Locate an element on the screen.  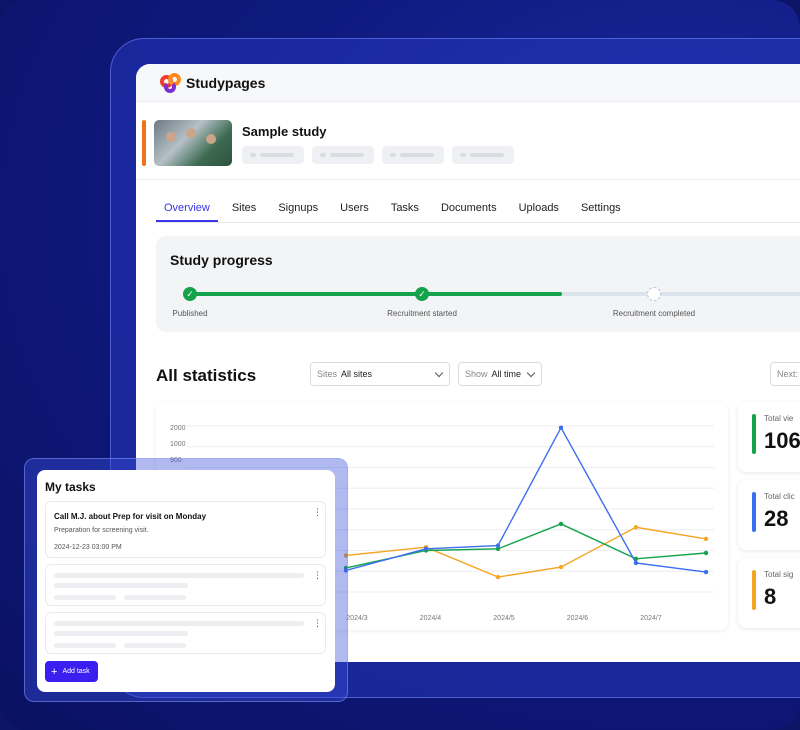
show-select-label: Show is located at coordinates (476, 374).